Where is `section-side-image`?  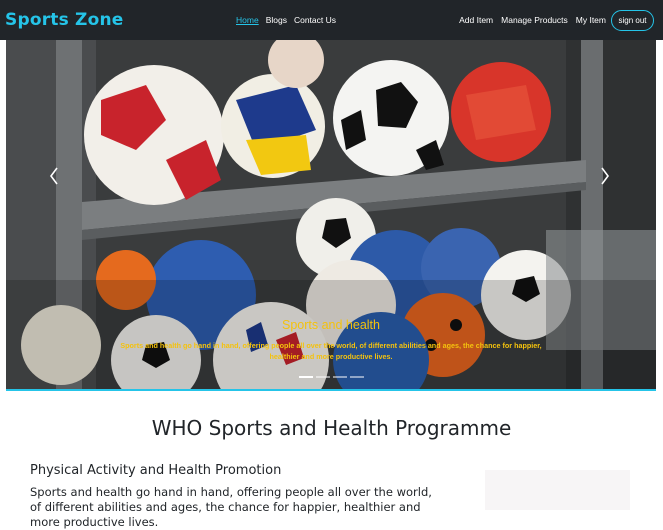
section-side-image is located at coordinates (557, 490).